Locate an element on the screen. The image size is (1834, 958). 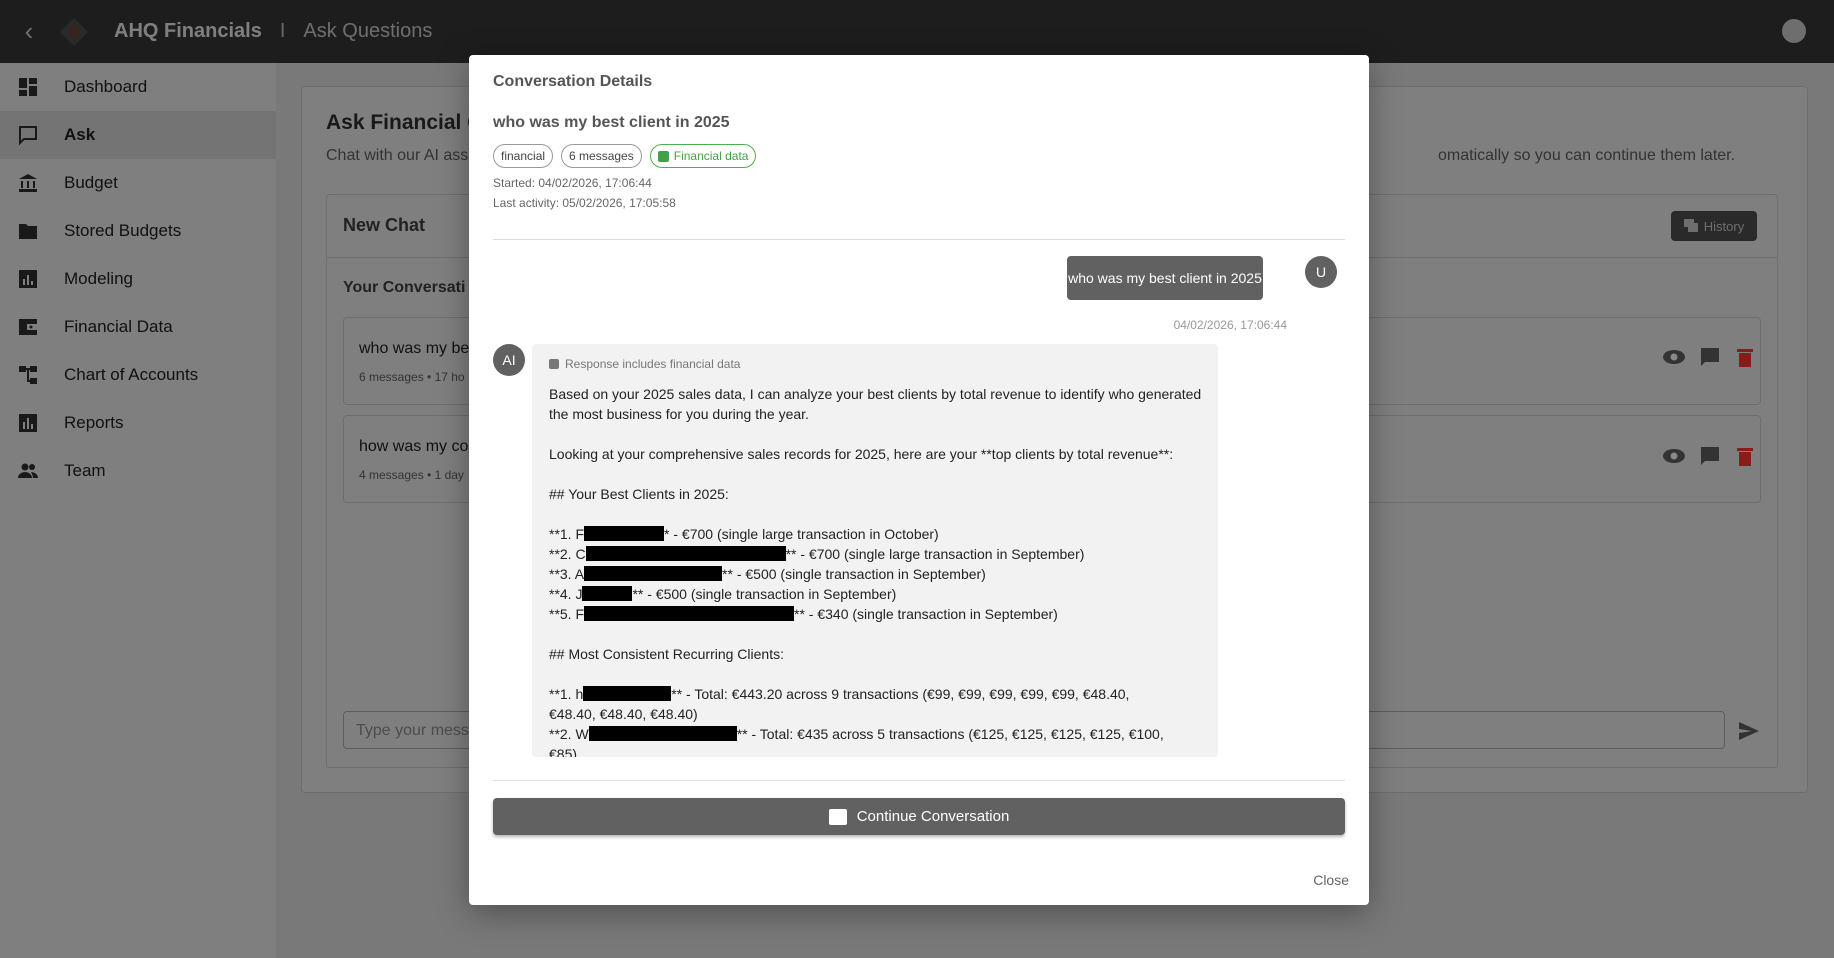
user-message-time: 04/02/2026, 17:06:44 is located at coordinates (1230, 325).